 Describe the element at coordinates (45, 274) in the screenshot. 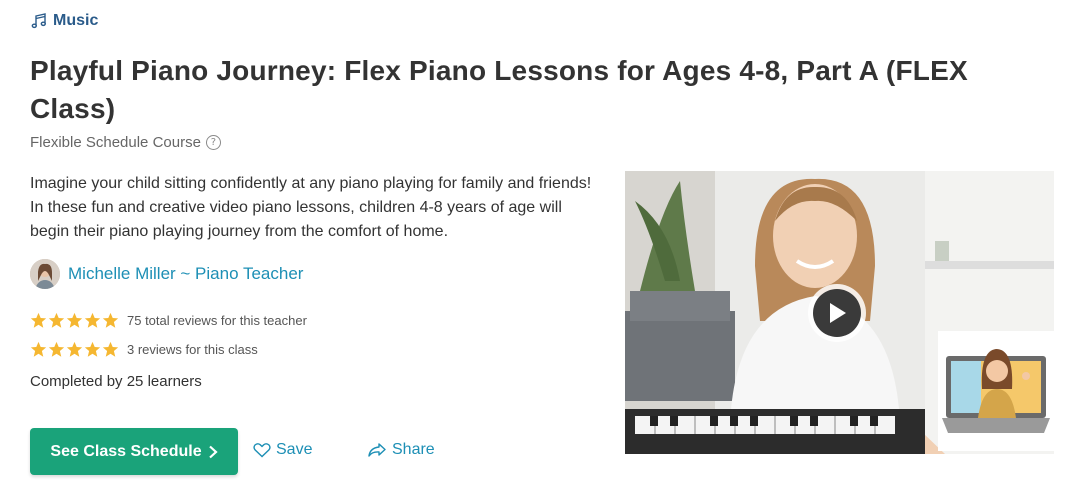

I see `avatar` at that location.